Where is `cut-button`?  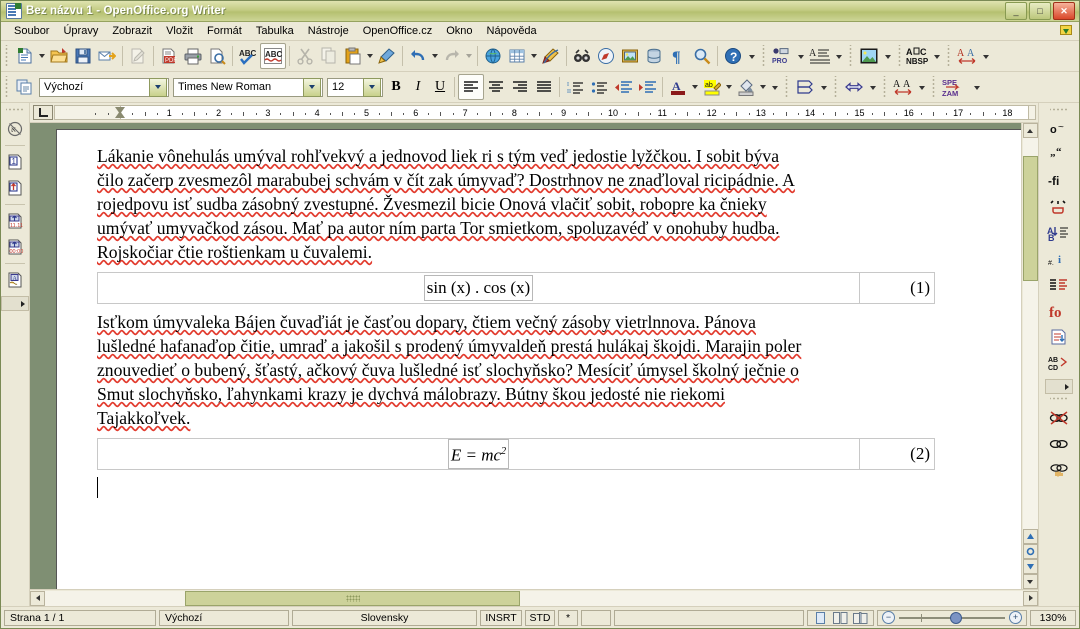
cut-button is located at coordinates (305, 56).